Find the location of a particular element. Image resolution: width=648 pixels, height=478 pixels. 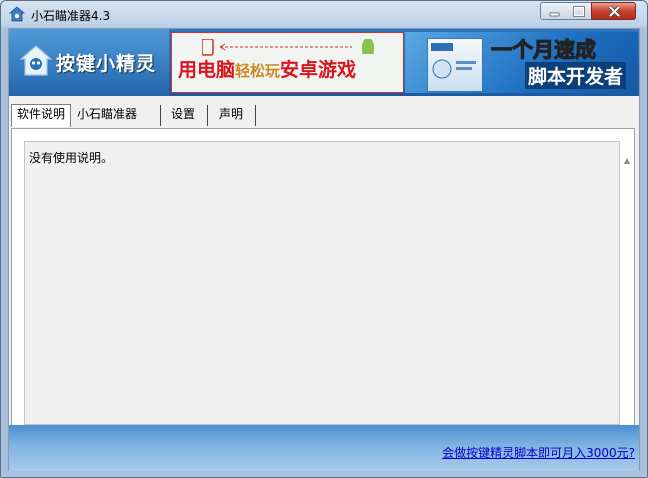

footer-bar: 会做按键精灵脚本即可月入3000元? is located at coordinates (324, 448).